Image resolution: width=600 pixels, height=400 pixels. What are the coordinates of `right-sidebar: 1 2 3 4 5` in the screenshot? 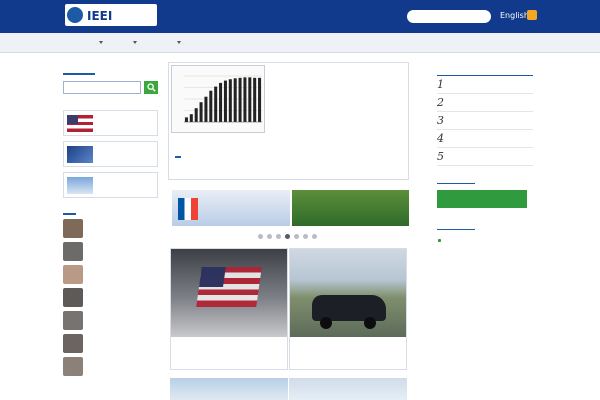 It's located at (485, 154).